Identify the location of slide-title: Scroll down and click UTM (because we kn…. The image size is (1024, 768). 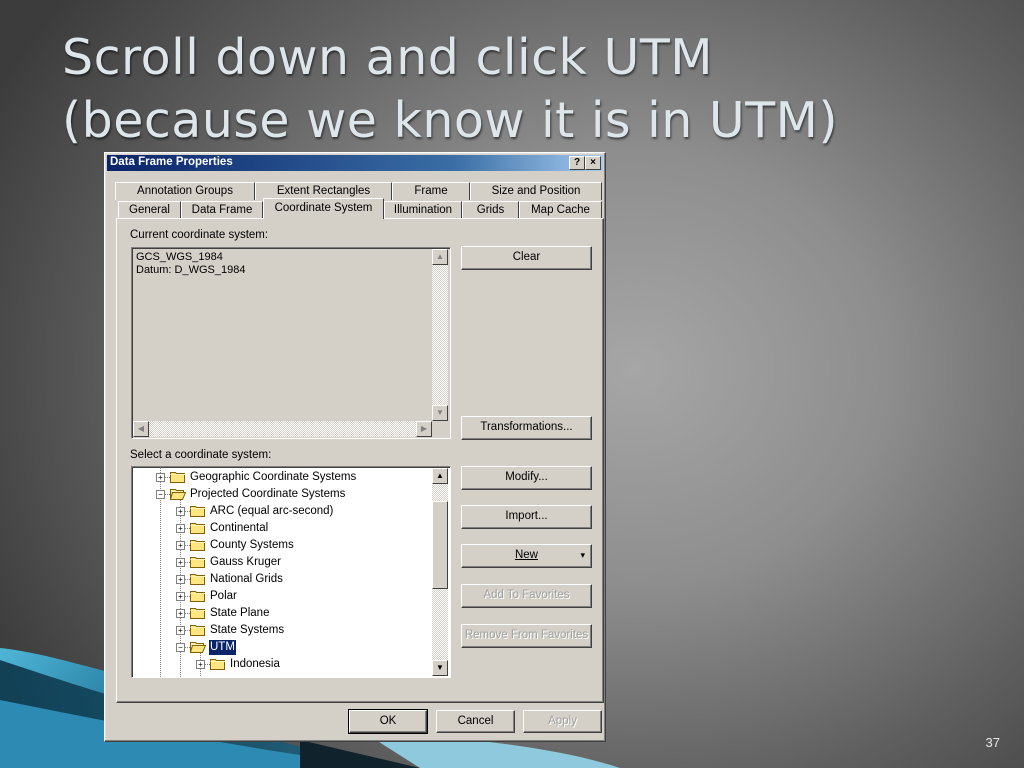
(512, 89).